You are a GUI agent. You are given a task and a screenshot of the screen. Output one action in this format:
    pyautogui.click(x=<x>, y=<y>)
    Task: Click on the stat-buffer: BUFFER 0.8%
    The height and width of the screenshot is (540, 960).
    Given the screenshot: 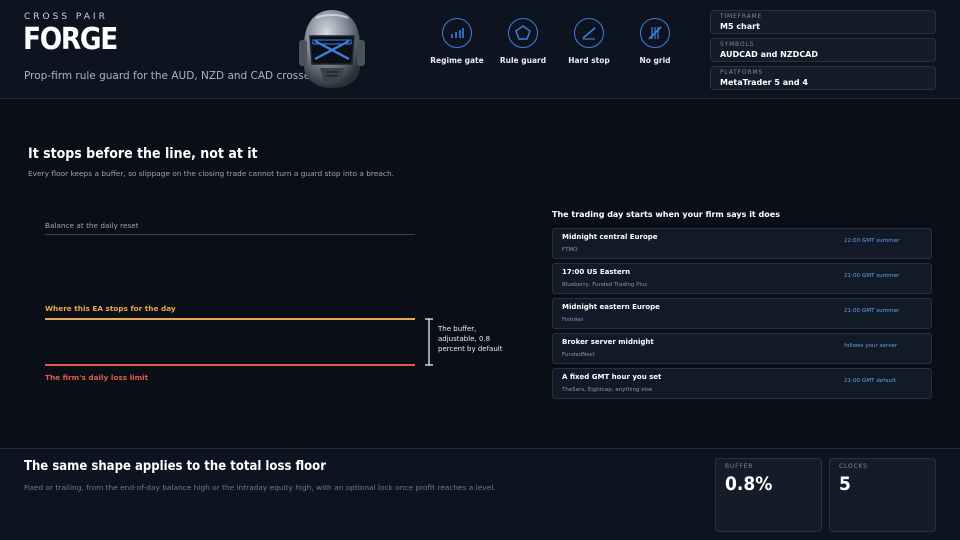 What is the action you would take?
    pyautogui.click(x=768, y=495)
    